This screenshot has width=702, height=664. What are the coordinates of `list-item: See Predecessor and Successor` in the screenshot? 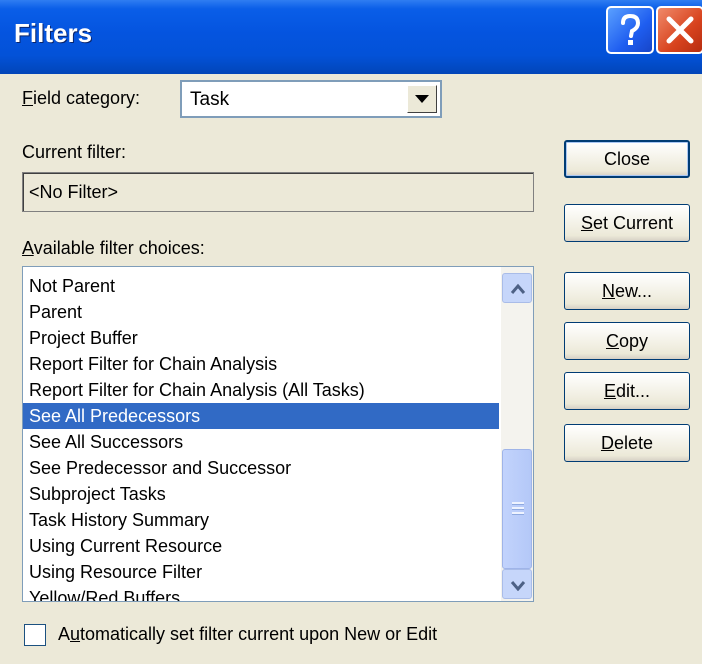 It's located at (261, 468).